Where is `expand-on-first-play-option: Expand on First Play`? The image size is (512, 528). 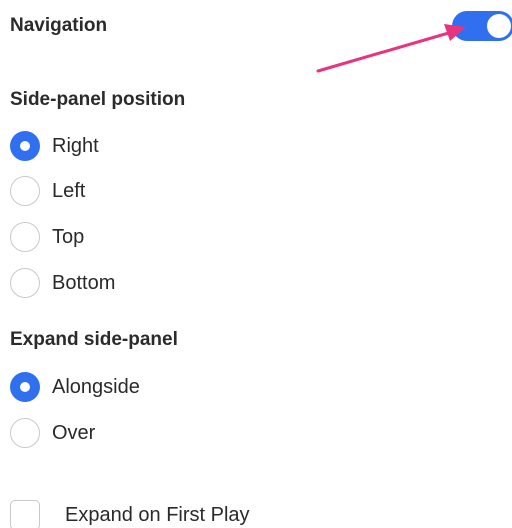
expand-on-first-play-option: Expand on First Play is located at coordinates (130, 514).